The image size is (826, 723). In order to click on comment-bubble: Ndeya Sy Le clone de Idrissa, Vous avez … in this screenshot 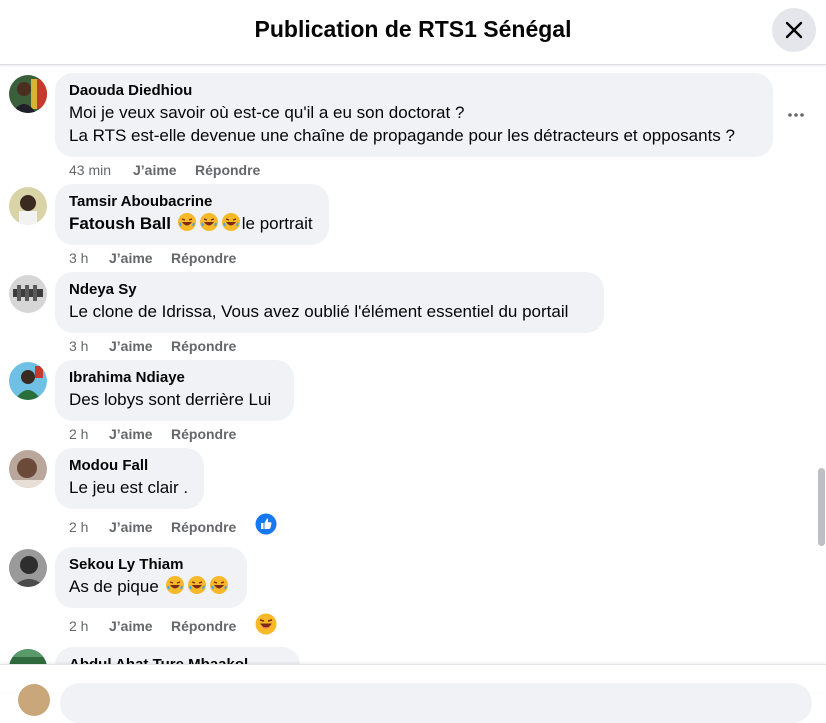, I will do `click(329, 302)`.